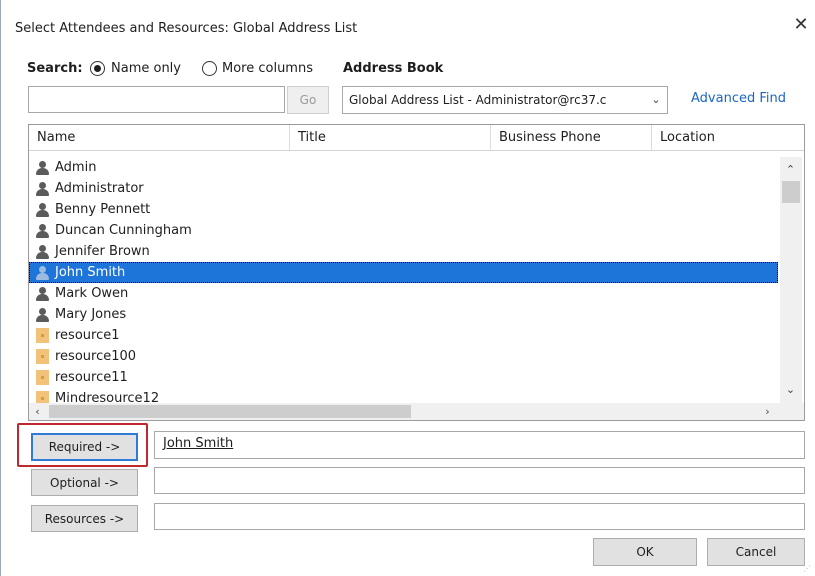 This screenshot has height=576, width=815. Describe the element at coordinates (99, 188) in the screenshot. I see `list-item-name: Administrator` at that location.